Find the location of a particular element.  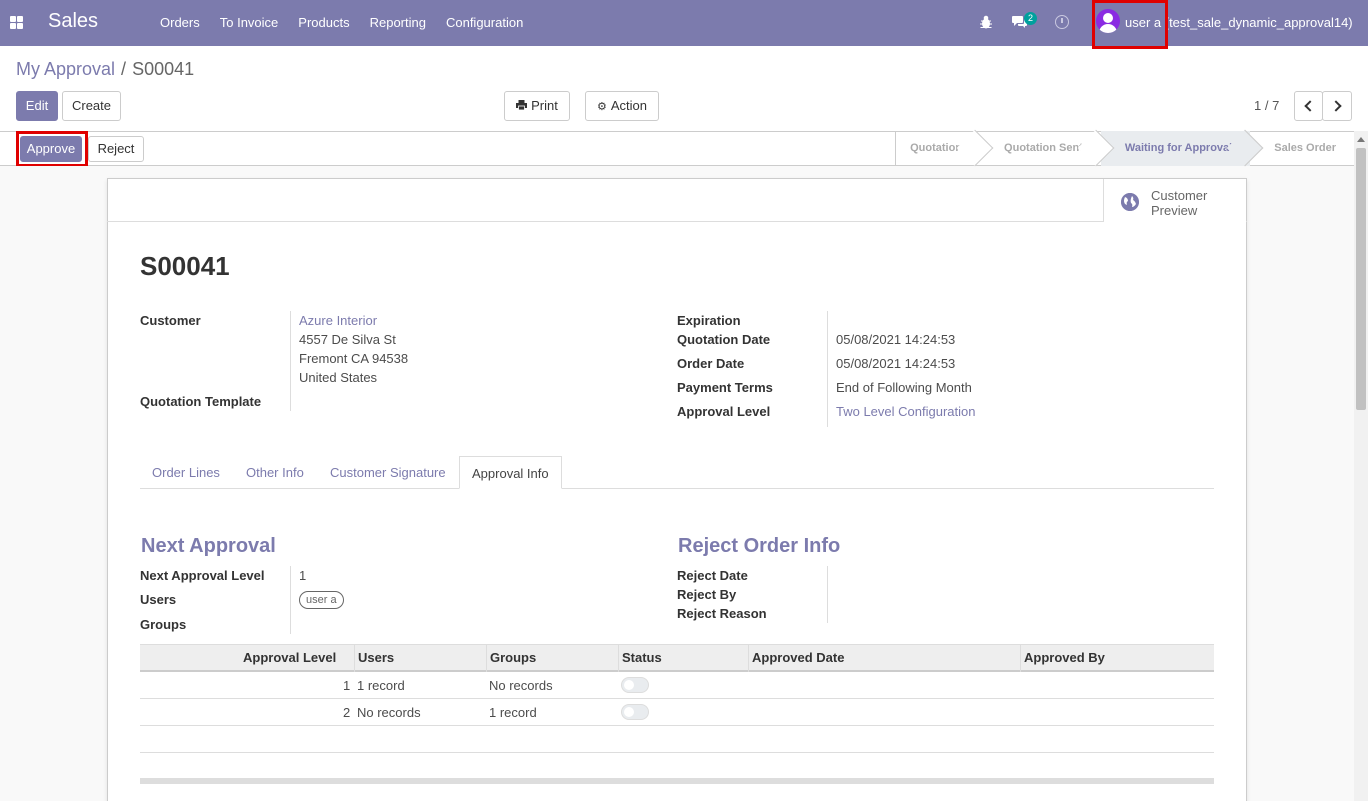

approve-highlight-box is located at coordinates (52, 149).